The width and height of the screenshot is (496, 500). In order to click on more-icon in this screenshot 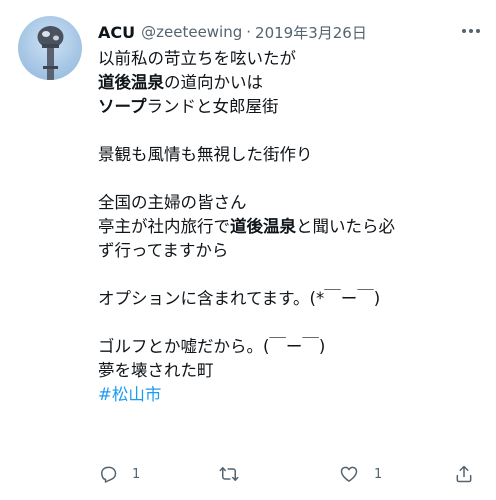, I will do `click(471, 31)`.